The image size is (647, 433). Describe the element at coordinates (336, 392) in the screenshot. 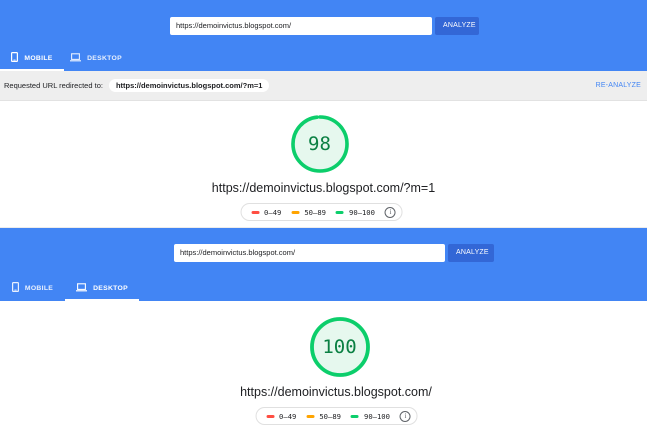

I see `final-url: https://demoinvictus.blogspot.com/` at that location.